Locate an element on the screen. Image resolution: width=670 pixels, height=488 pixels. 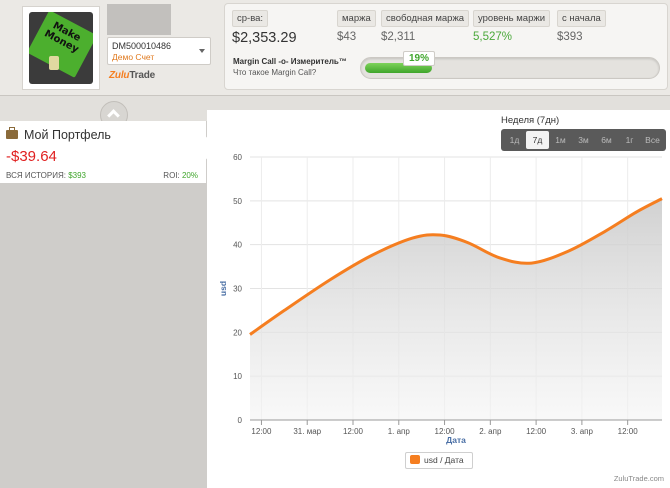
account-type: Демо Счет is located at coordinates (133, 57).